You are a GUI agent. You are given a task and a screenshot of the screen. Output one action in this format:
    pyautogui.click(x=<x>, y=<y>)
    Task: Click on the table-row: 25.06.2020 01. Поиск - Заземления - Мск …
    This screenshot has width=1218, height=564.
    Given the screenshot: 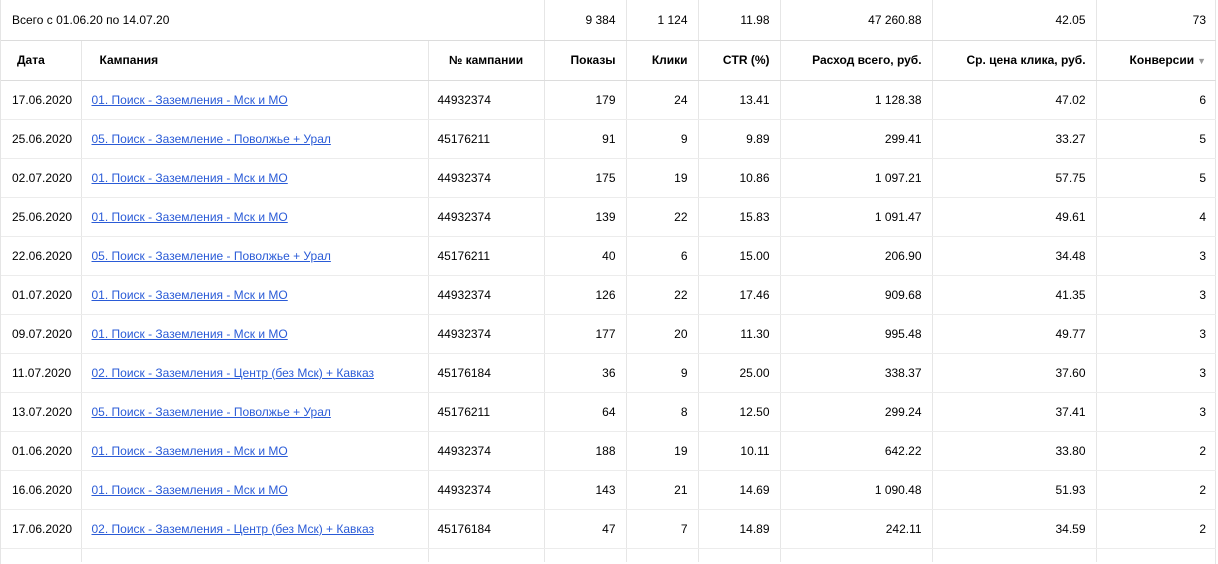 What is the action you would take?
    pyautogui.click(x=609, y=217)
    